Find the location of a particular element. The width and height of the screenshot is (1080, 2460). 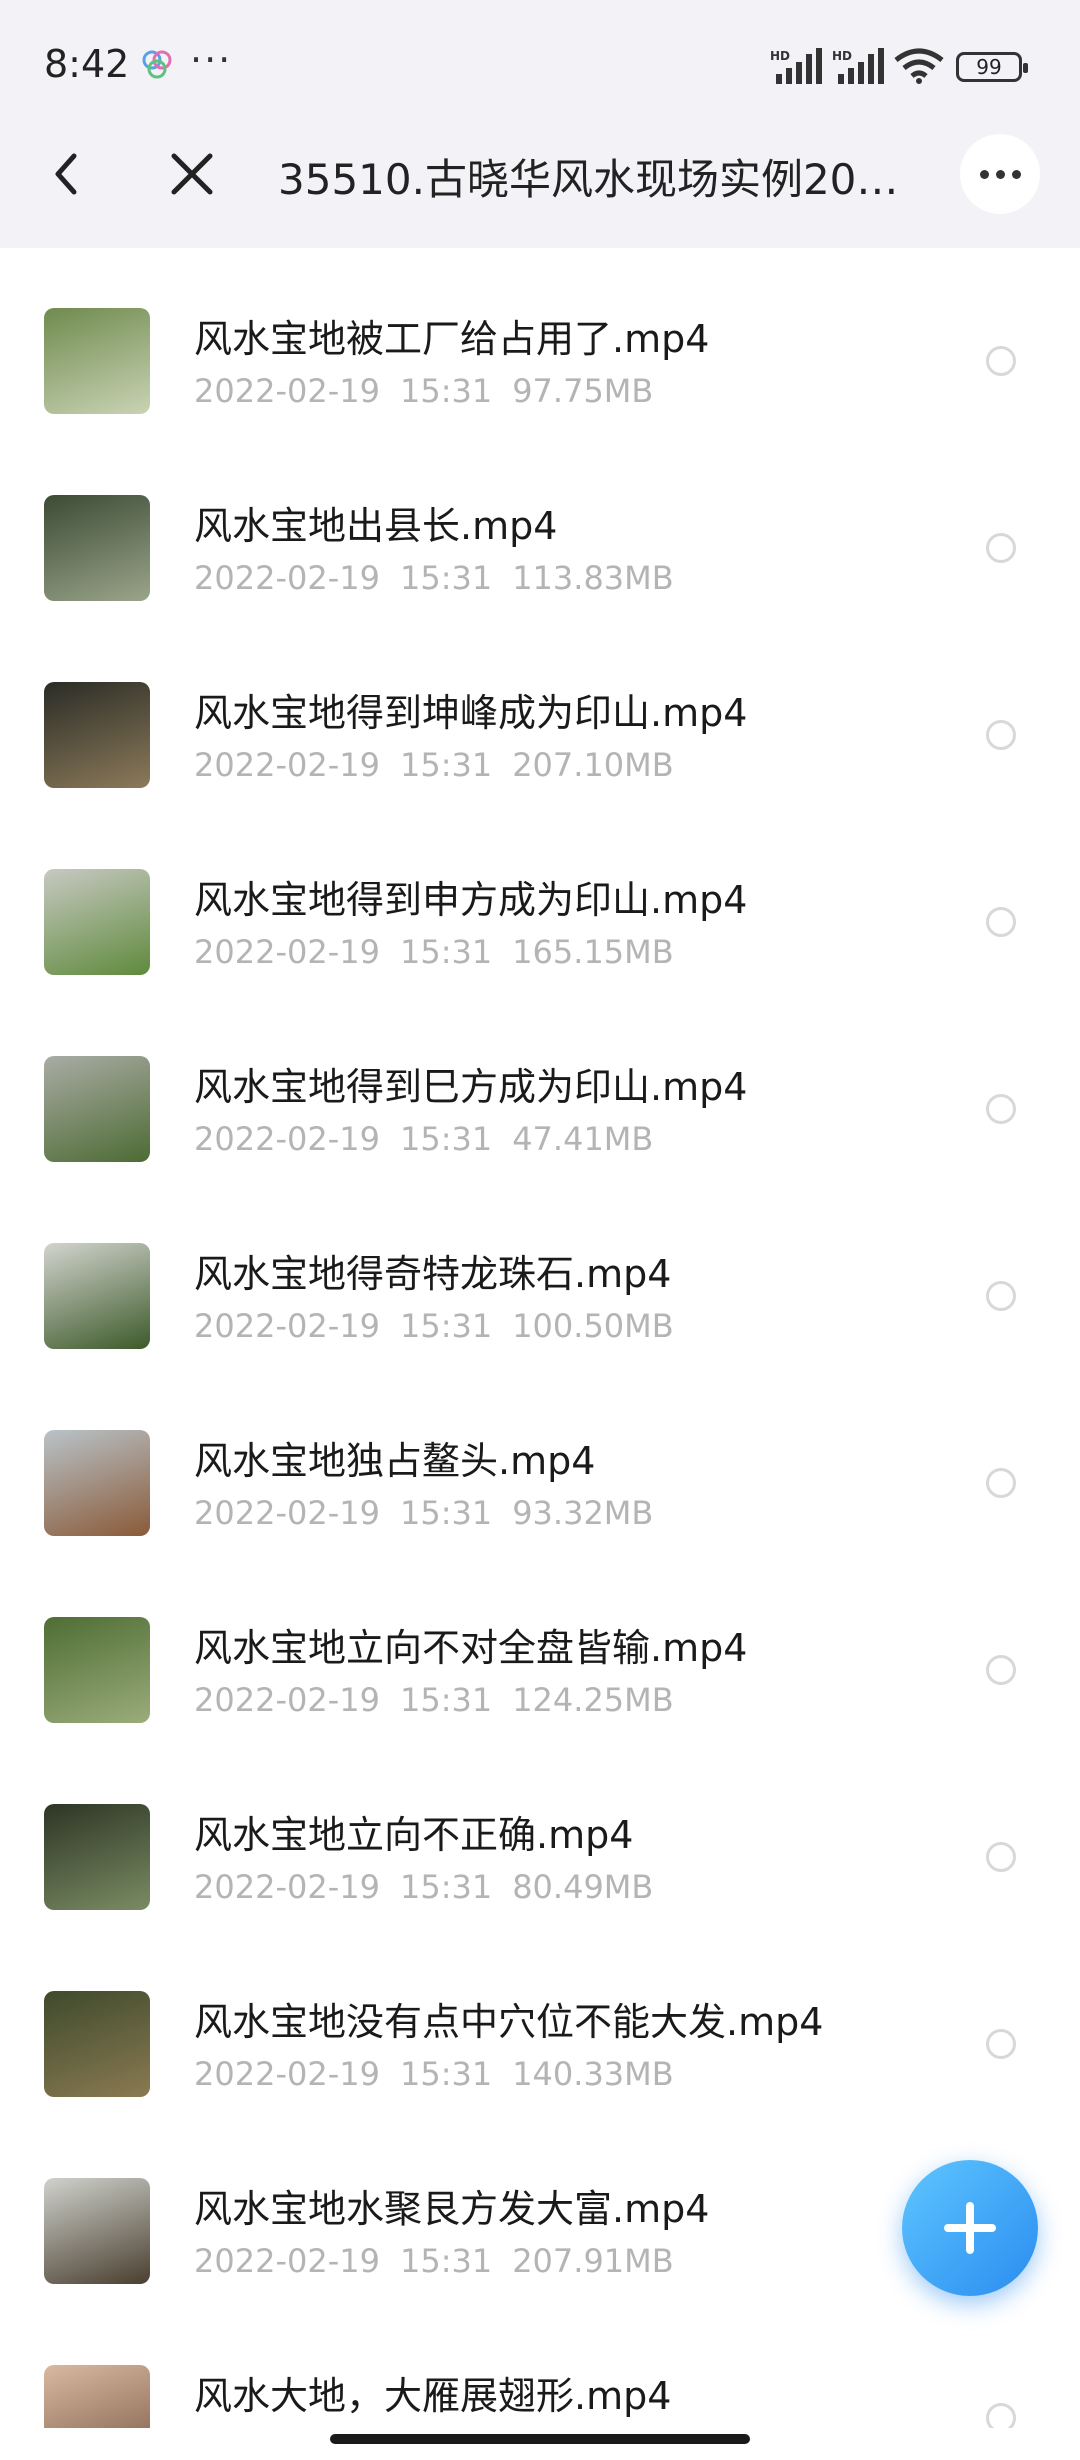

signal-icon-2: HD is located at coordinates (858, 66).